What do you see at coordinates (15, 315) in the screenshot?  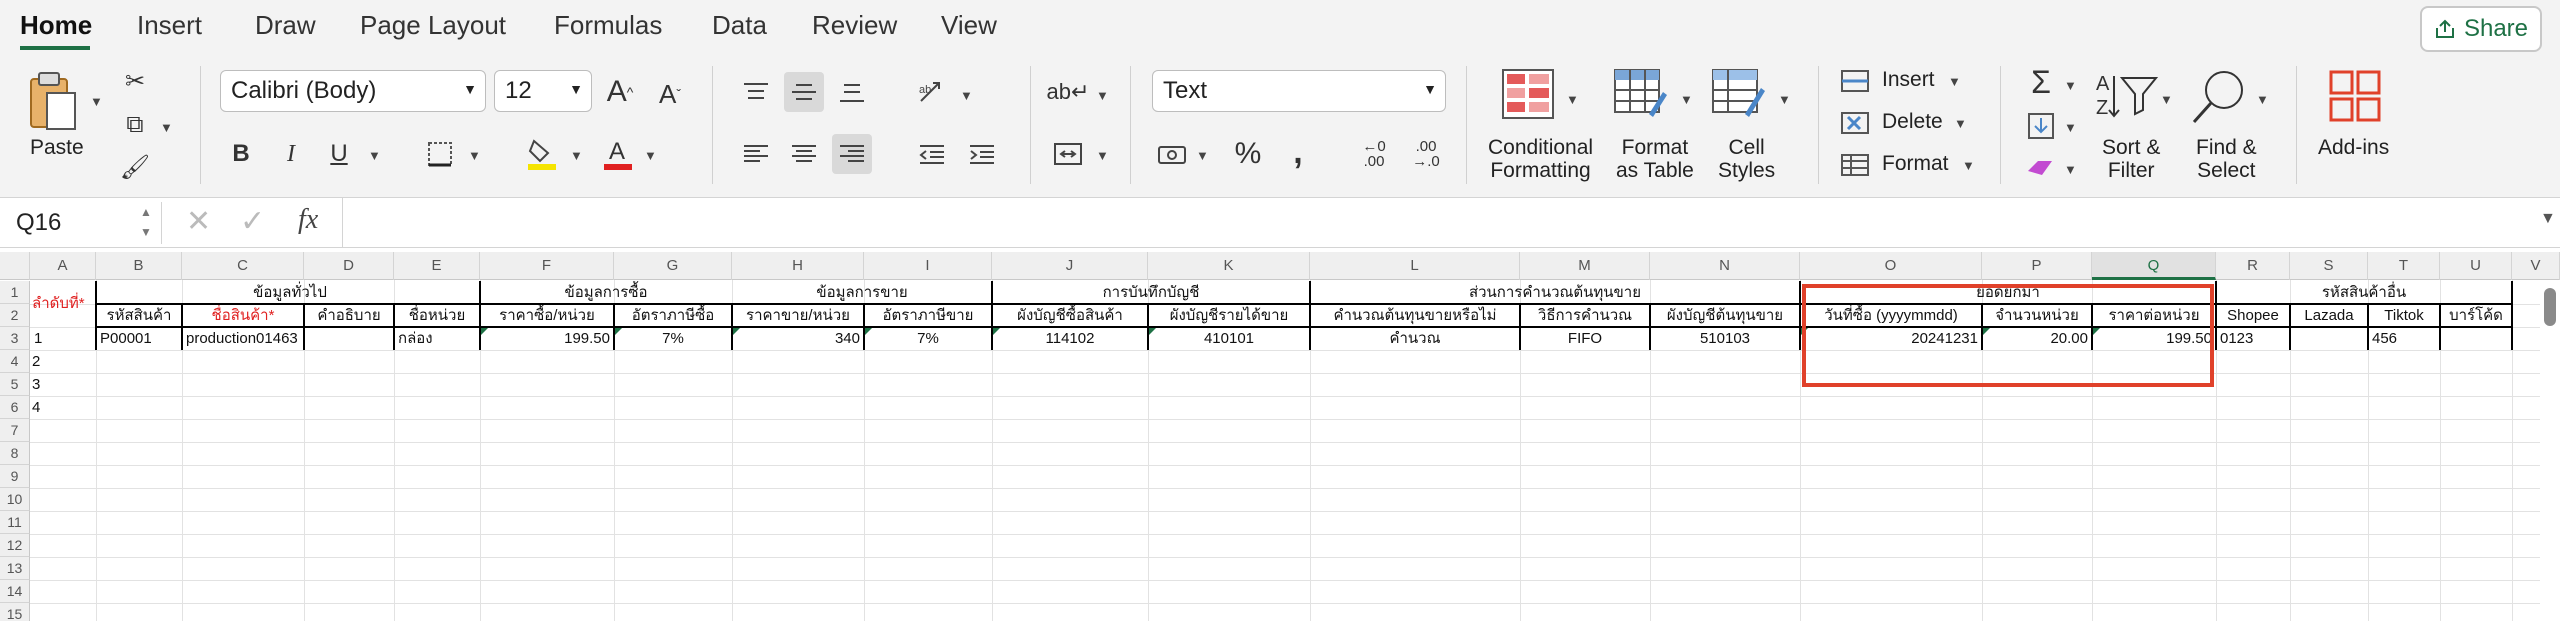 I see `row-header-2: 2` at bounding box center [15, 315].